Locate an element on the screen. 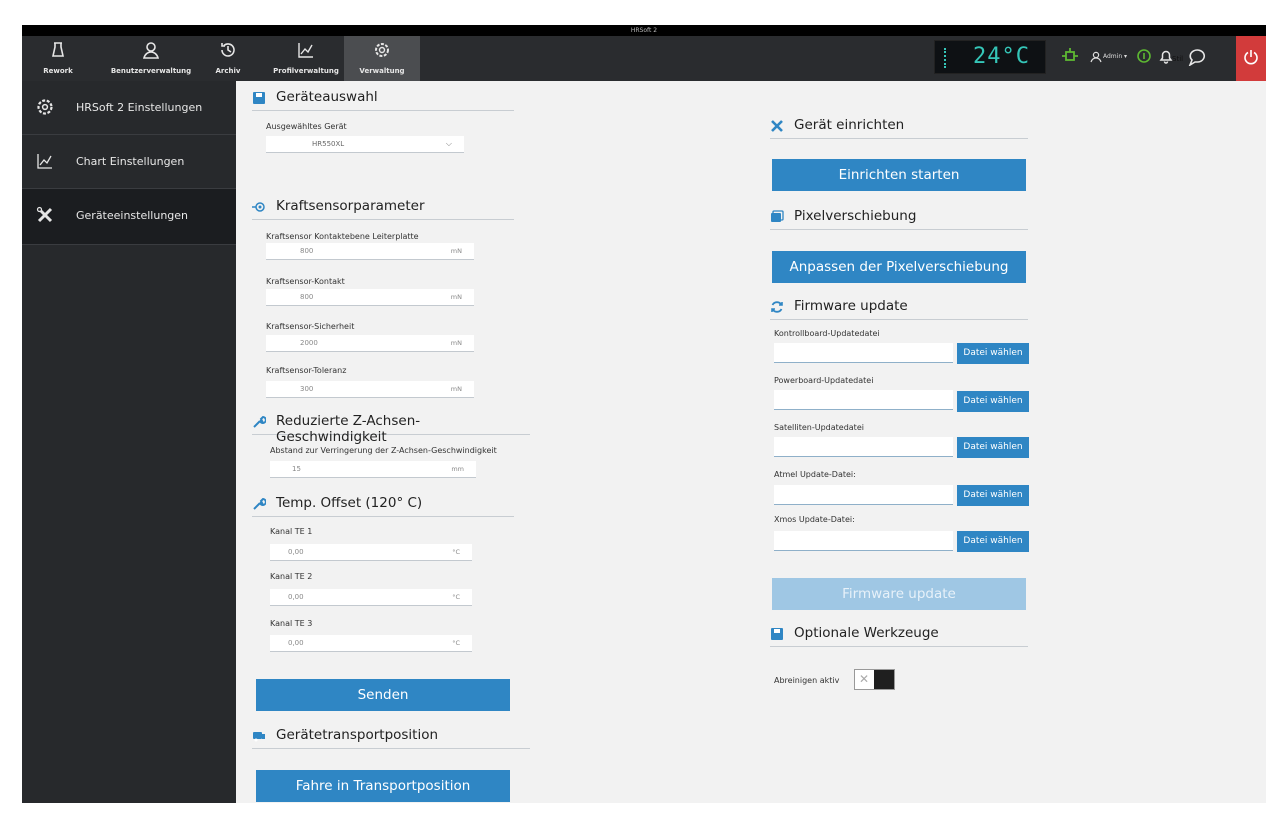 Image resolution: width=1287 pixels, height=816 pixels. tab-rework: Rework is located at coordinates (58, 58).